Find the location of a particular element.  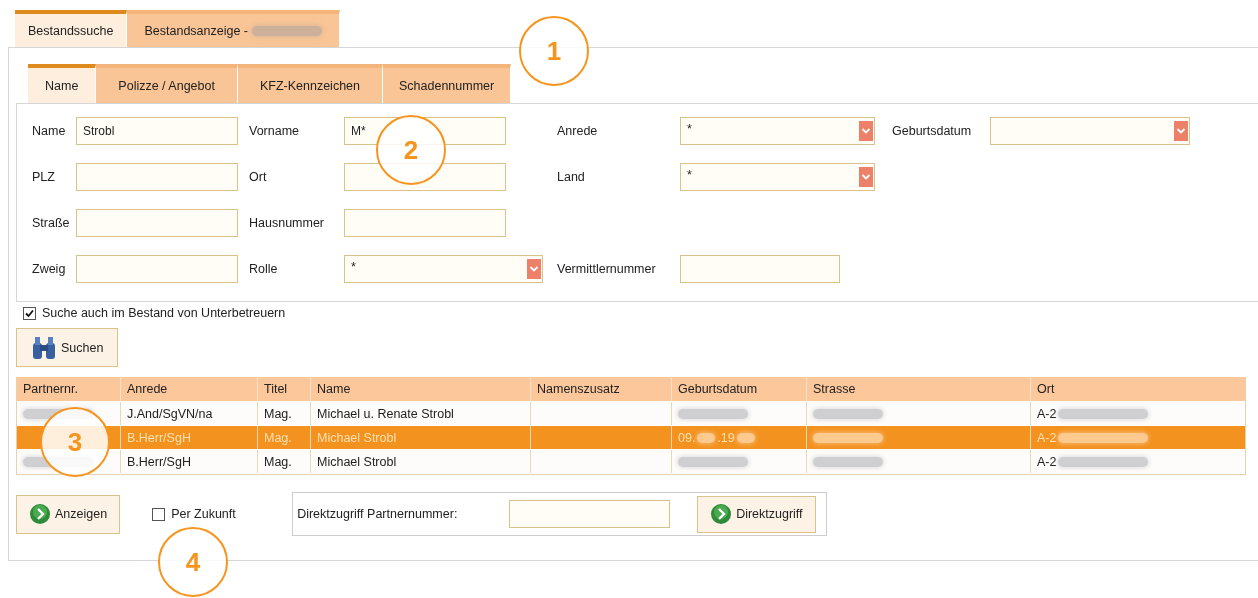

column-header: Ort is located at coordinates (1137, 389).